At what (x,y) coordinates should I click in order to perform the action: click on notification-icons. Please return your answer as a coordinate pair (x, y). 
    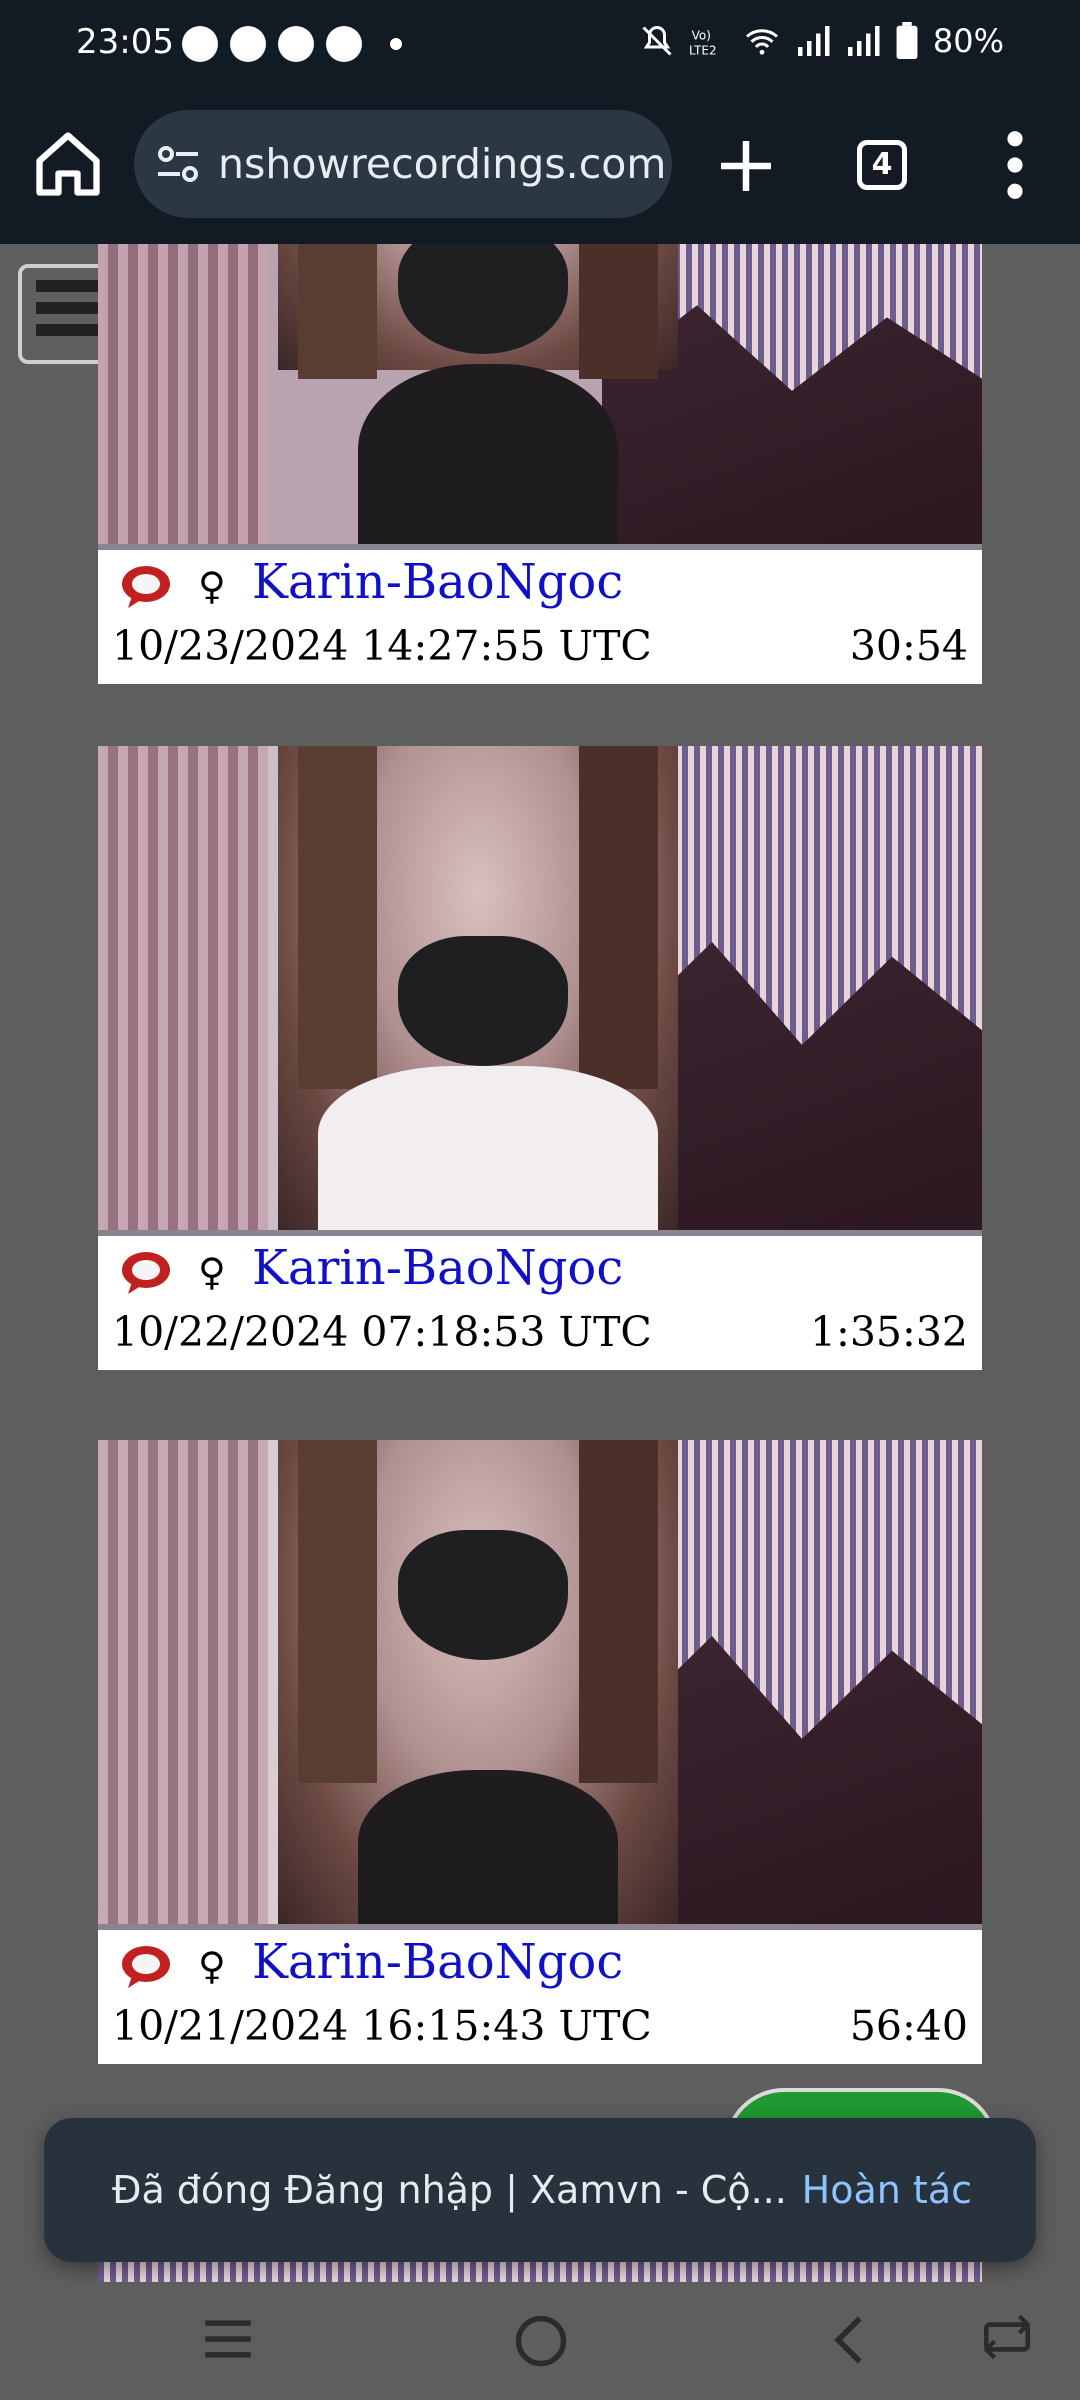
    Looking at the image, I should click on (292, 44).